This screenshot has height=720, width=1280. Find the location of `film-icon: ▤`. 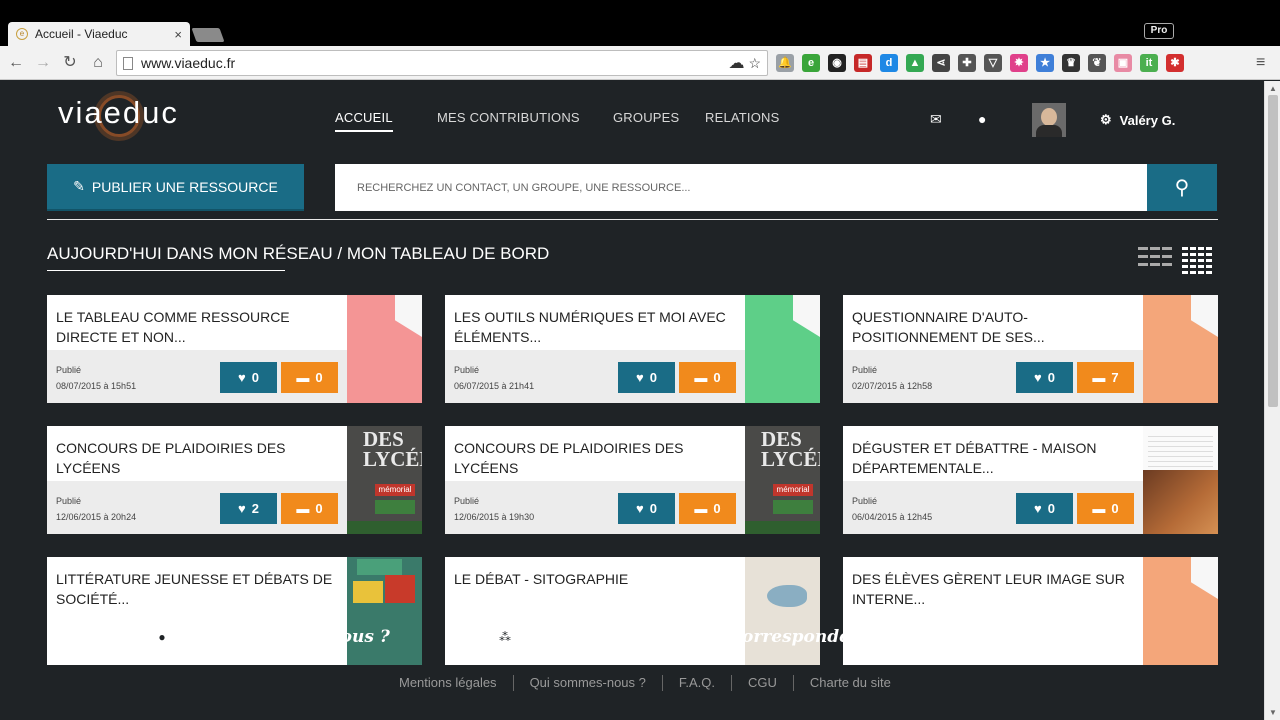

film-icon: ▤ is located at coordinates (863, 63).